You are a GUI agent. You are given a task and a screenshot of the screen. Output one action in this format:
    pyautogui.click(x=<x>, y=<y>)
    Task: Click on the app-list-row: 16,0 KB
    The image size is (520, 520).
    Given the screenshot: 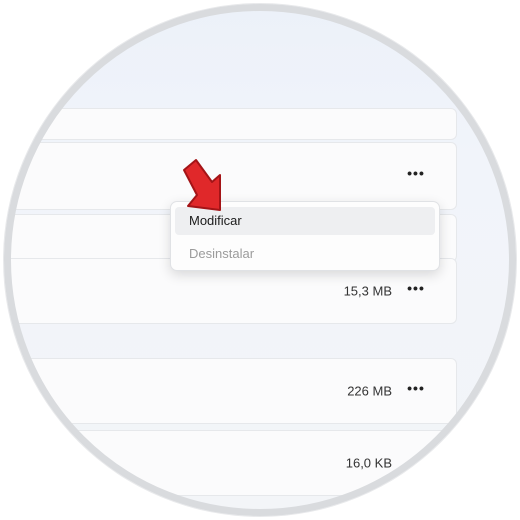 What is the action you would take?
    pyautogui.click(x=230, y=463)
    